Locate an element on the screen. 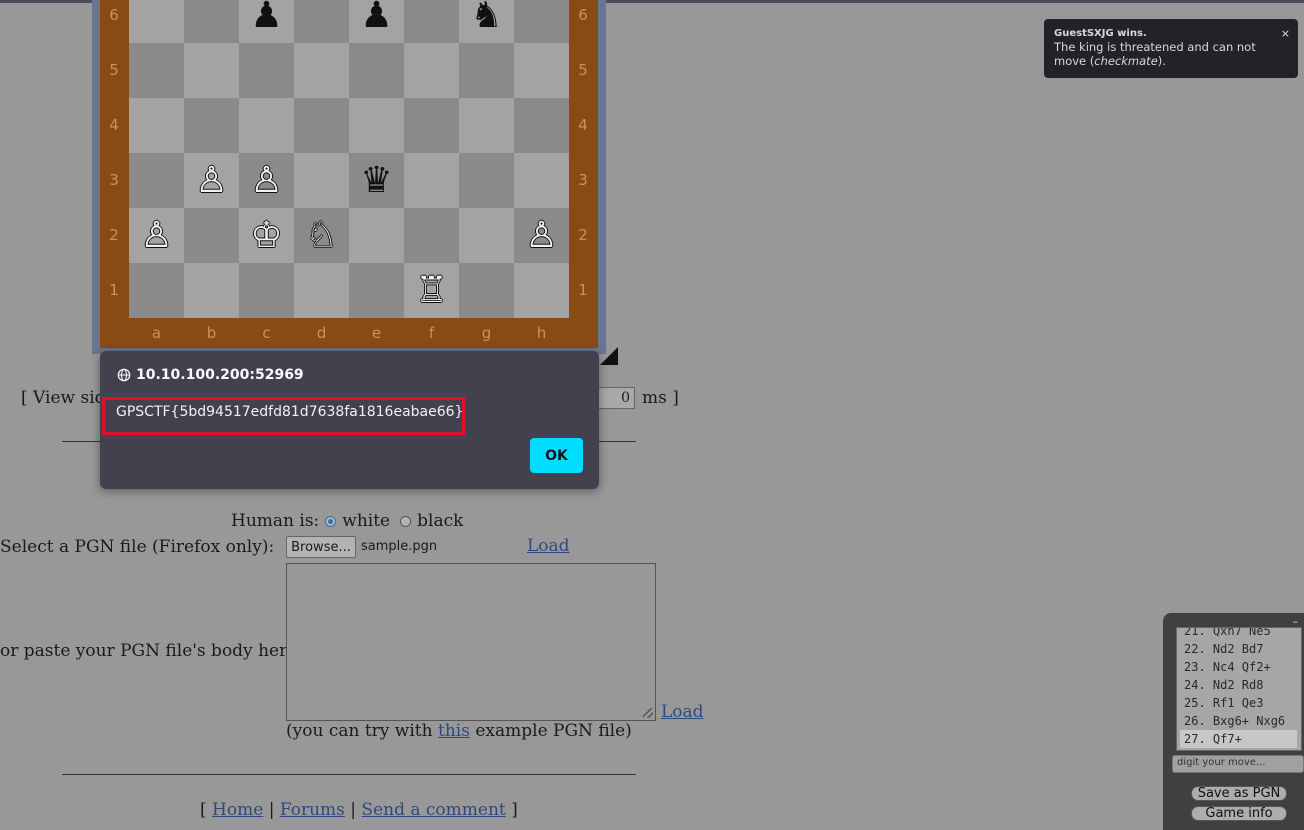  square-c1 is located at coordinates (266, 290).